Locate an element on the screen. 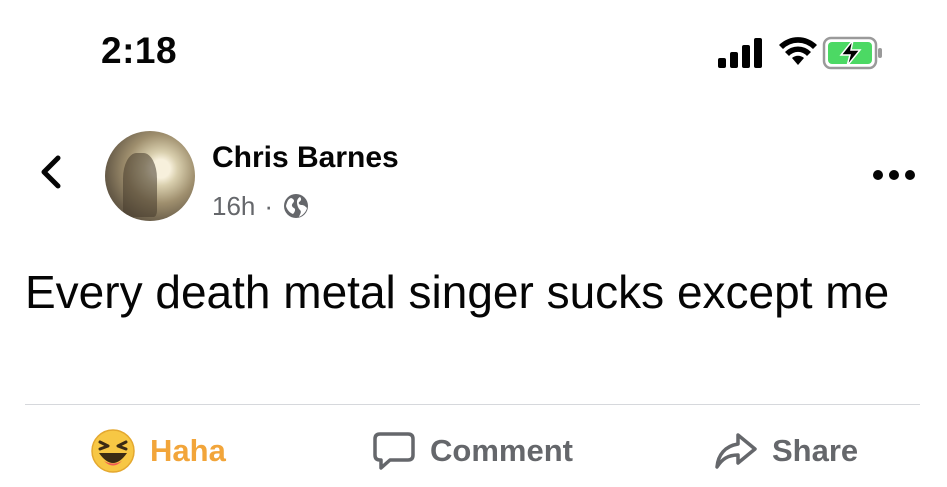 This screenshot has width=947, height=487. comment-button: Comment is located at coordinates (472, 451).